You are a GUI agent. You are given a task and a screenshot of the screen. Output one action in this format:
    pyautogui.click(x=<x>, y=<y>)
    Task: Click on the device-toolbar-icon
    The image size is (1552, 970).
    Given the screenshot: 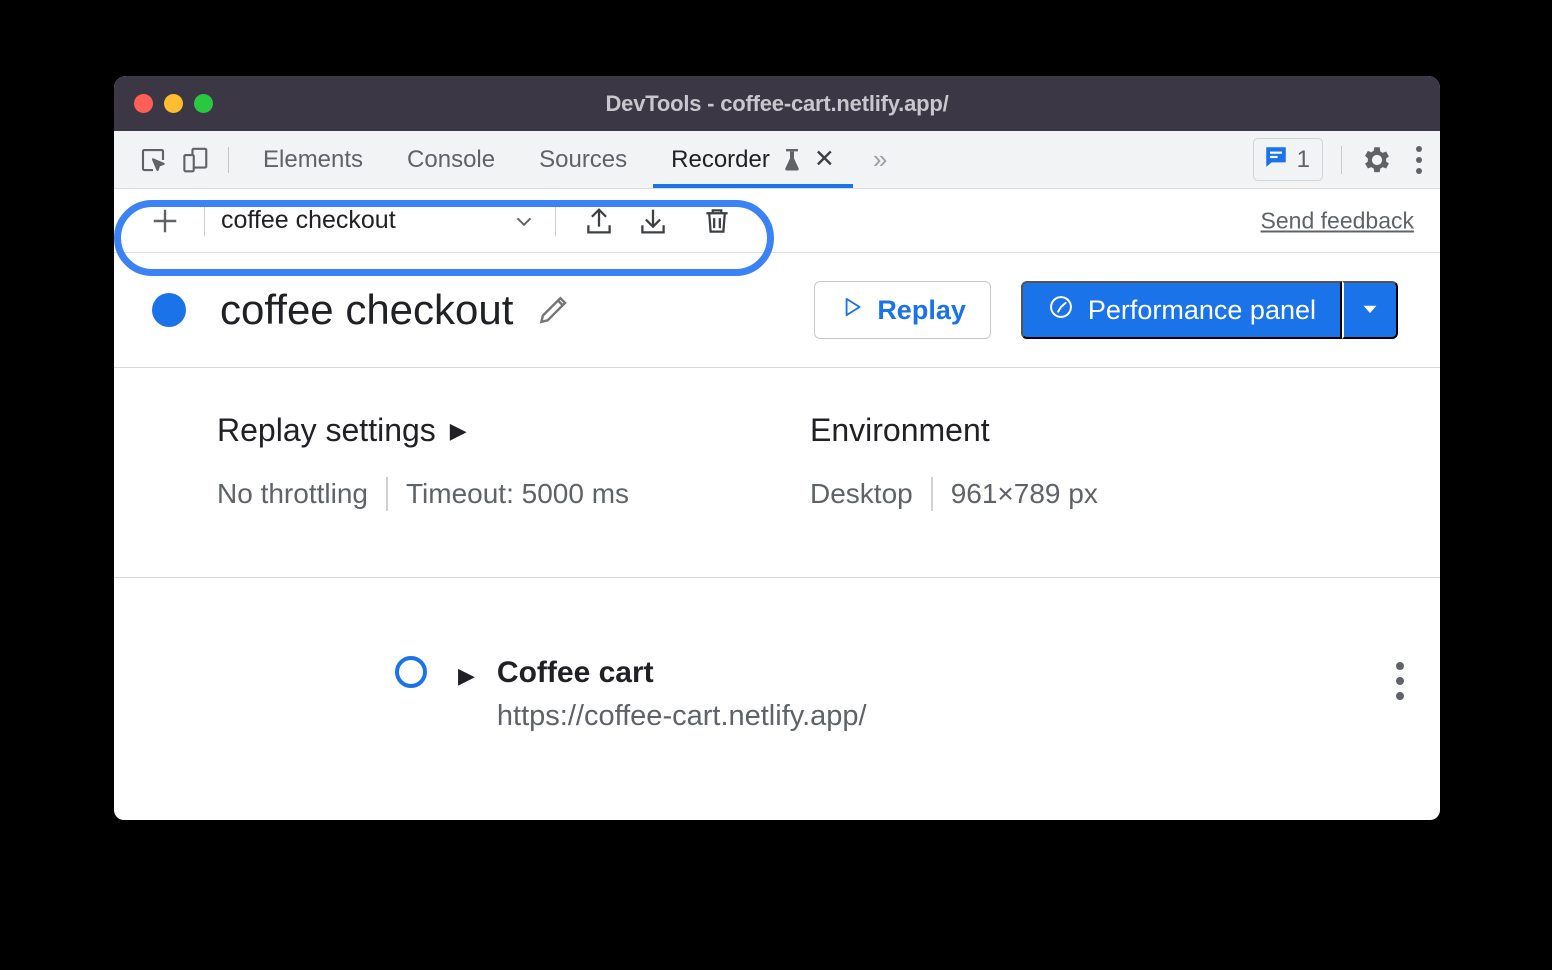 What is the action you would take?
    pyautogui.click(x=195, y=160)
    